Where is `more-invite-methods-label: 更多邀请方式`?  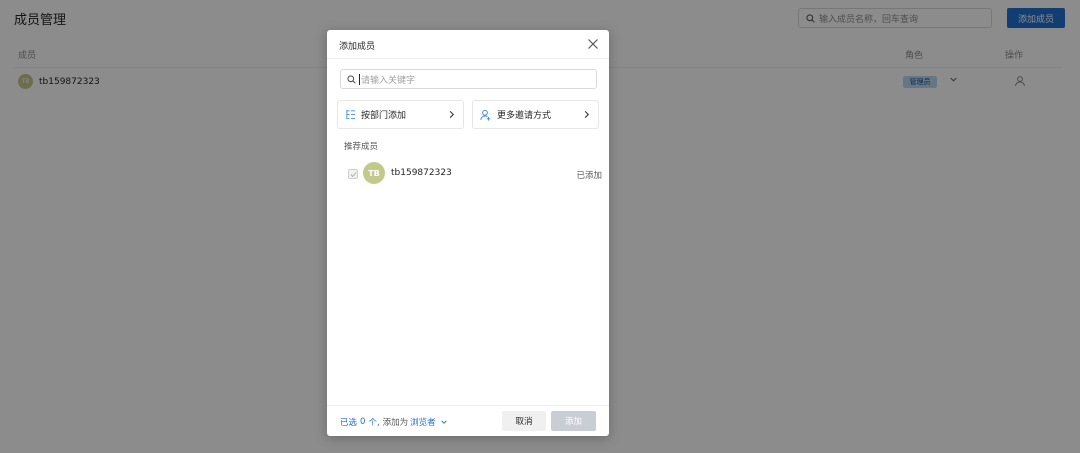 more-invite-methods-label: 更多邀请方式 is located at coordinates (524, 116).